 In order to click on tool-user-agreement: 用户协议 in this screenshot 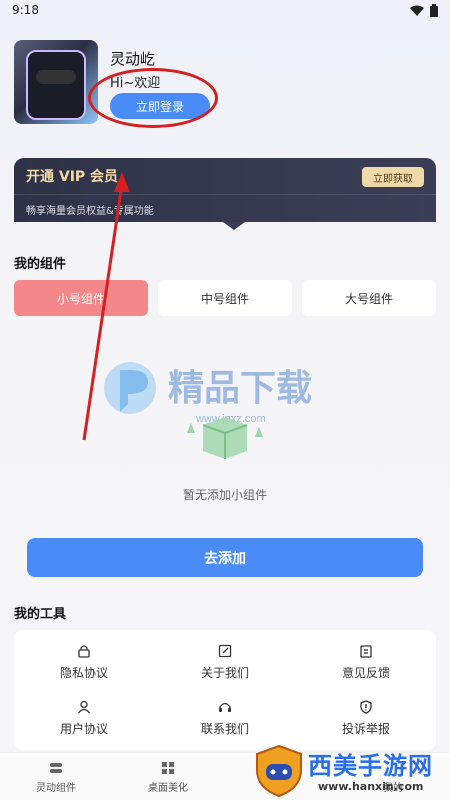, I will do `click(84, 719)`.